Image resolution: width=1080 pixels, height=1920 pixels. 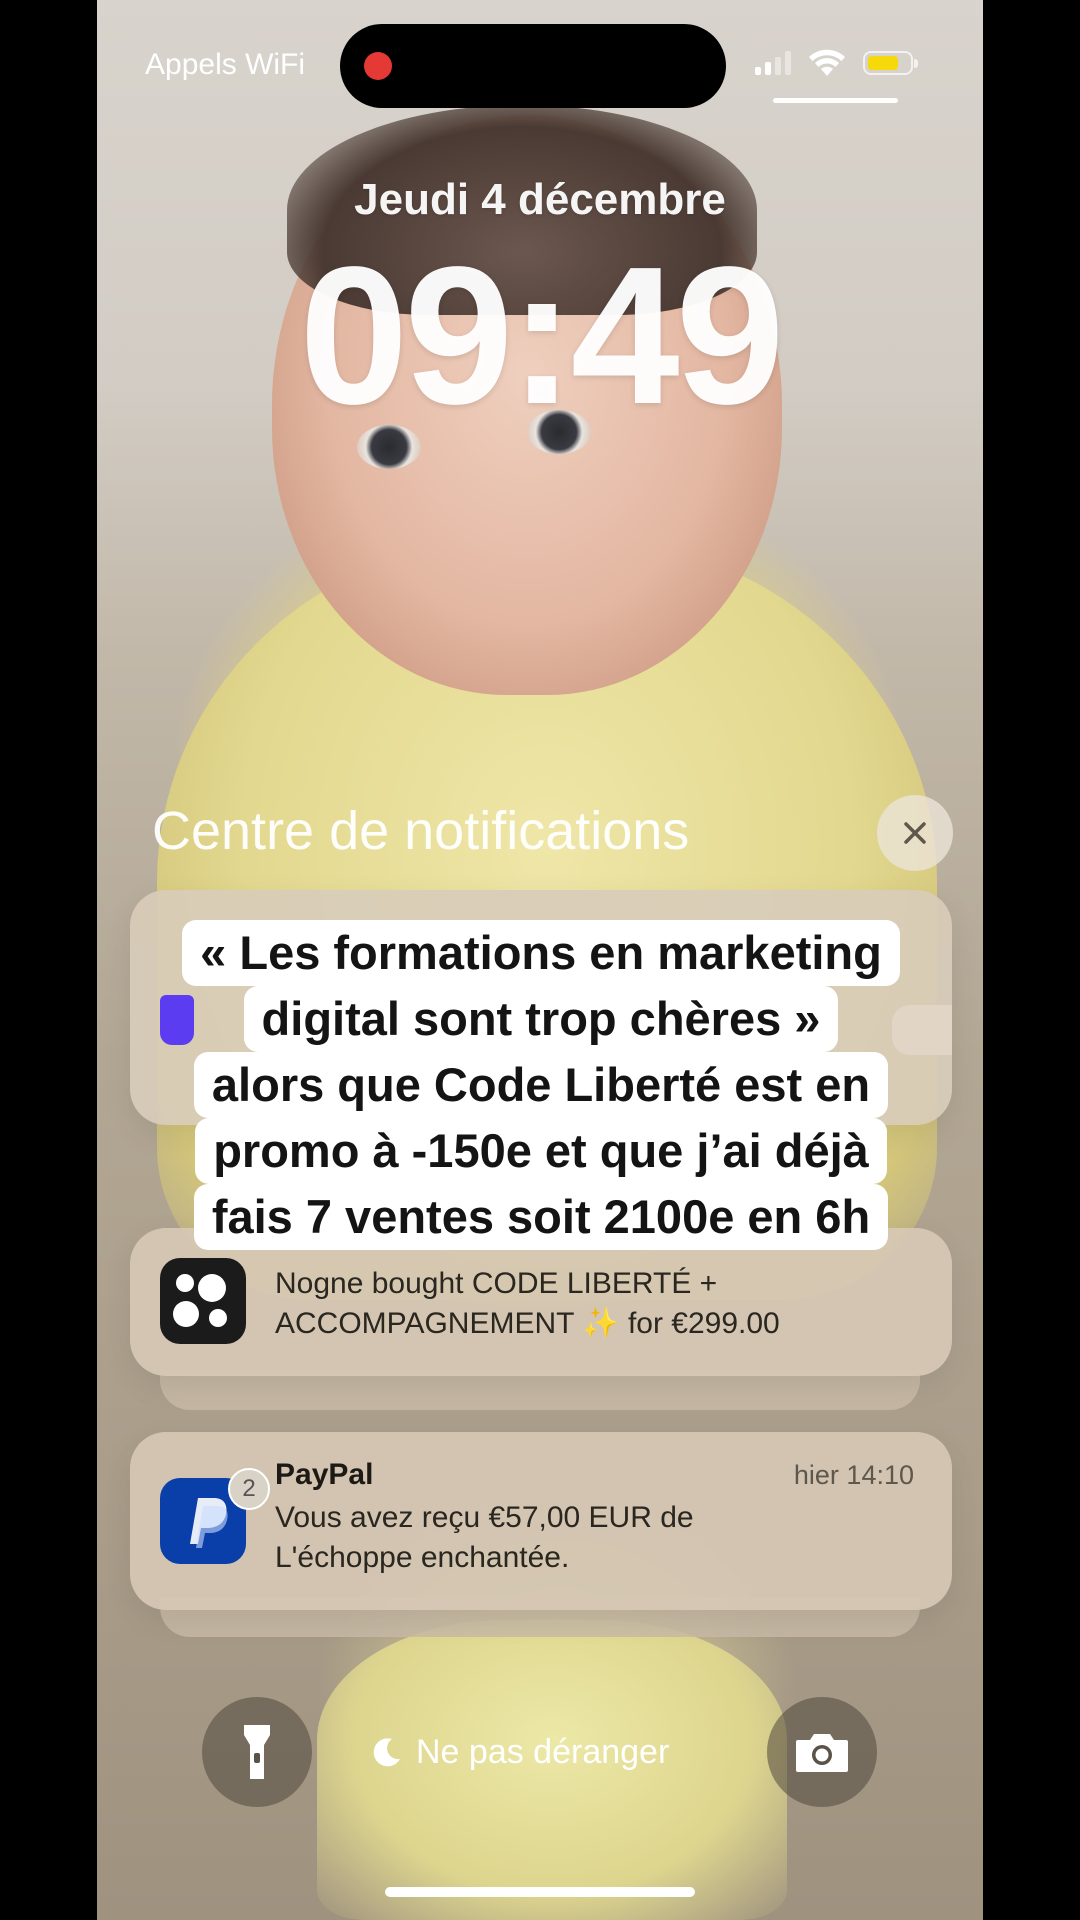 What do you see at coordinates (540, 1390) in the screenshot?
I see `notification-stack-edge` at bounding box center [540, 1390].